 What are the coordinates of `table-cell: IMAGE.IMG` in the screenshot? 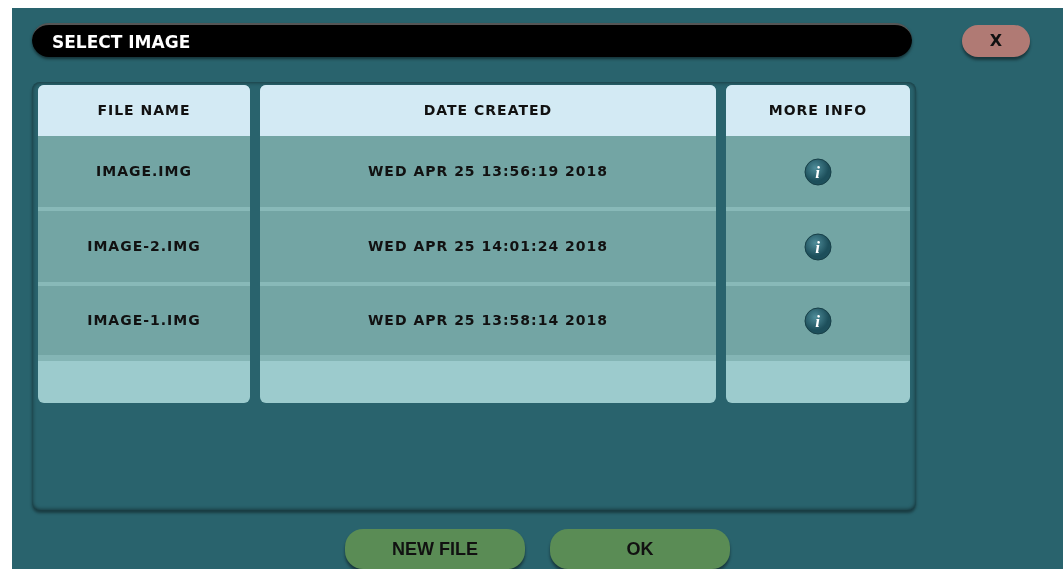 It's located at (144, 173).